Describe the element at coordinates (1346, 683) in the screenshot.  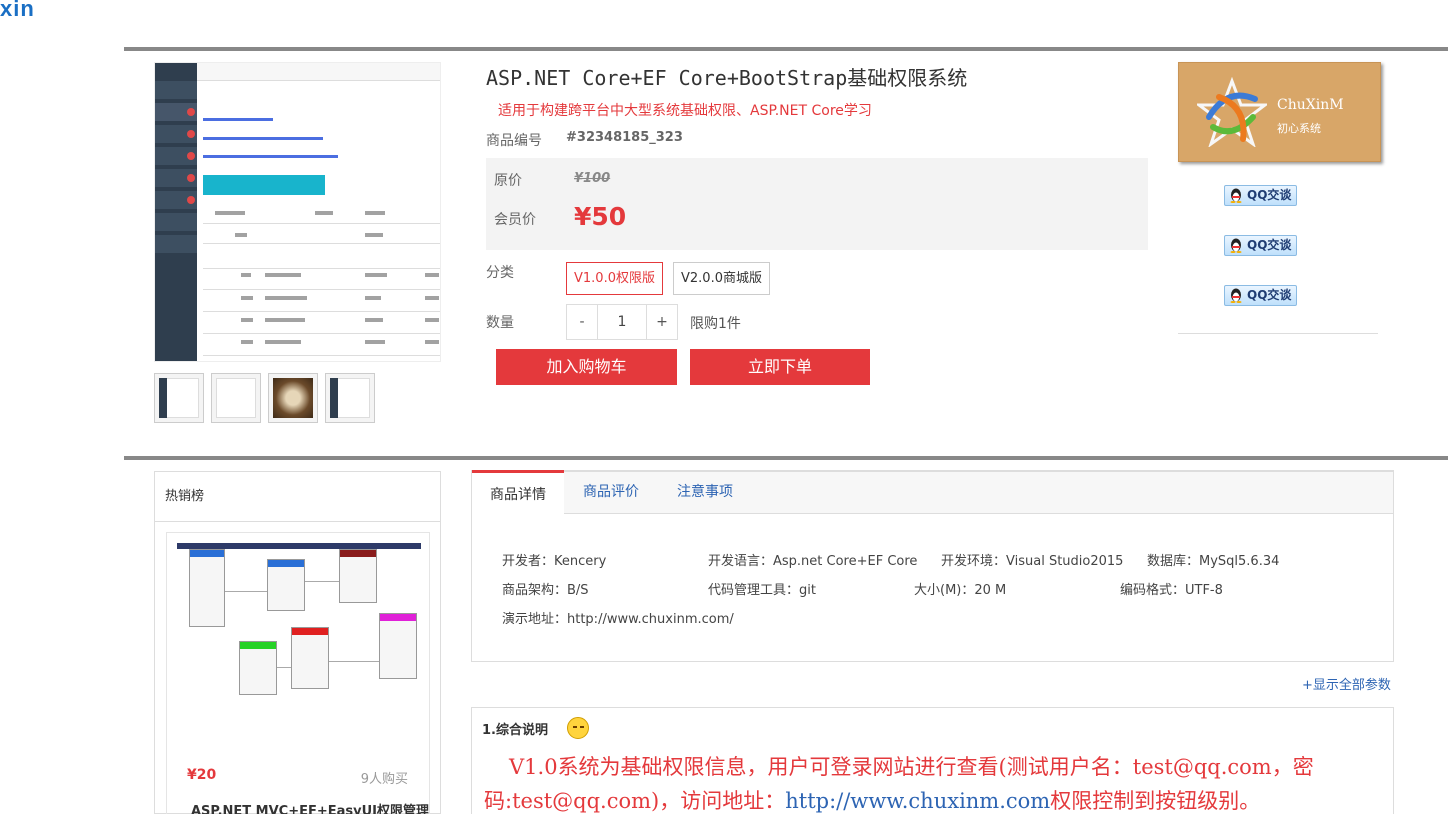
I see `show-all-params-link: +显示全部参数` at that location.